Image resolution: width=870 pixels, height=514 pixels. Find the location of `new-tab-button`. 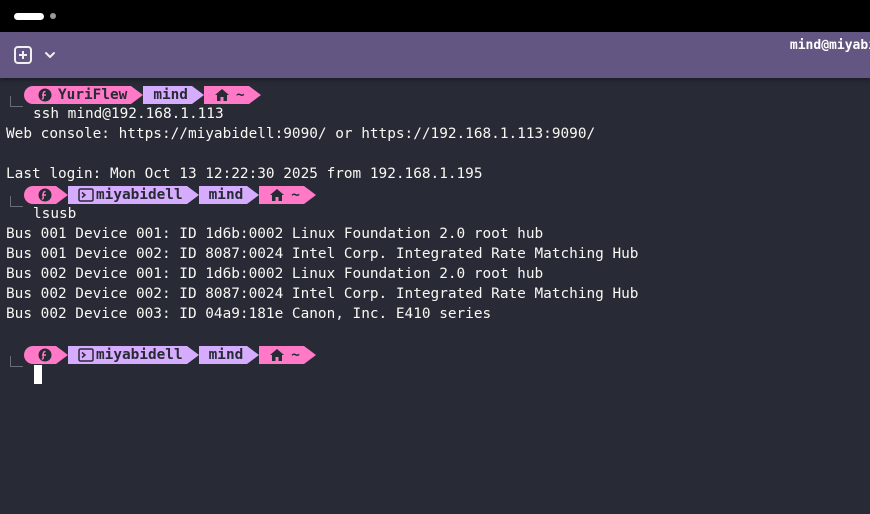

new-tab-button is located at coordinates (23, 55).